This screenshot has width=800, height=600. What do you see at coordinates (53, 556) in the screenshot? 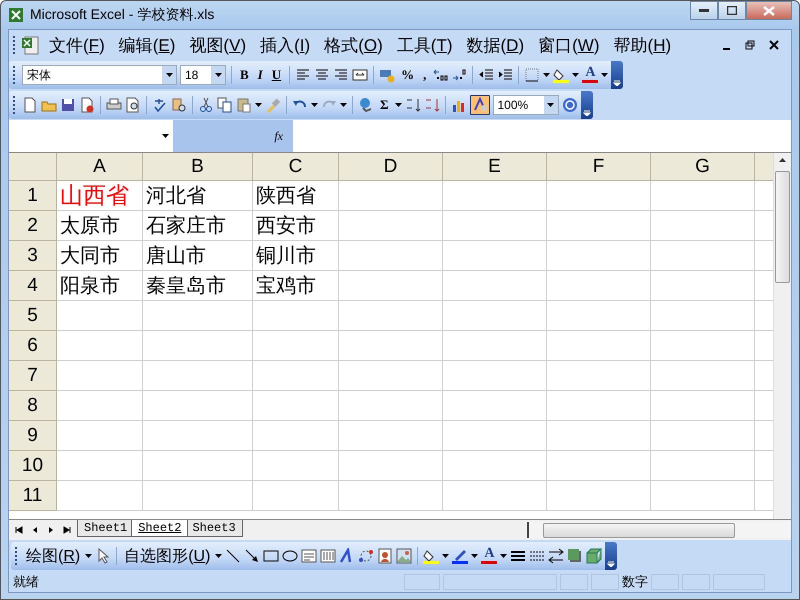
I see `draw-menu-button: 绘图(R)` at bounding box center [53, 556].